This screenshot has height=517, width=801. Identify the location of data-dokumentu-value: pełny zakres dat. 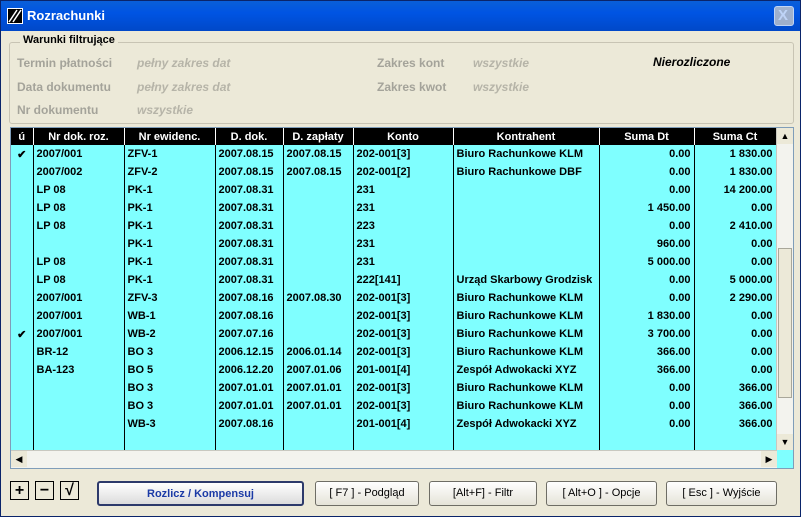
(184, 87).